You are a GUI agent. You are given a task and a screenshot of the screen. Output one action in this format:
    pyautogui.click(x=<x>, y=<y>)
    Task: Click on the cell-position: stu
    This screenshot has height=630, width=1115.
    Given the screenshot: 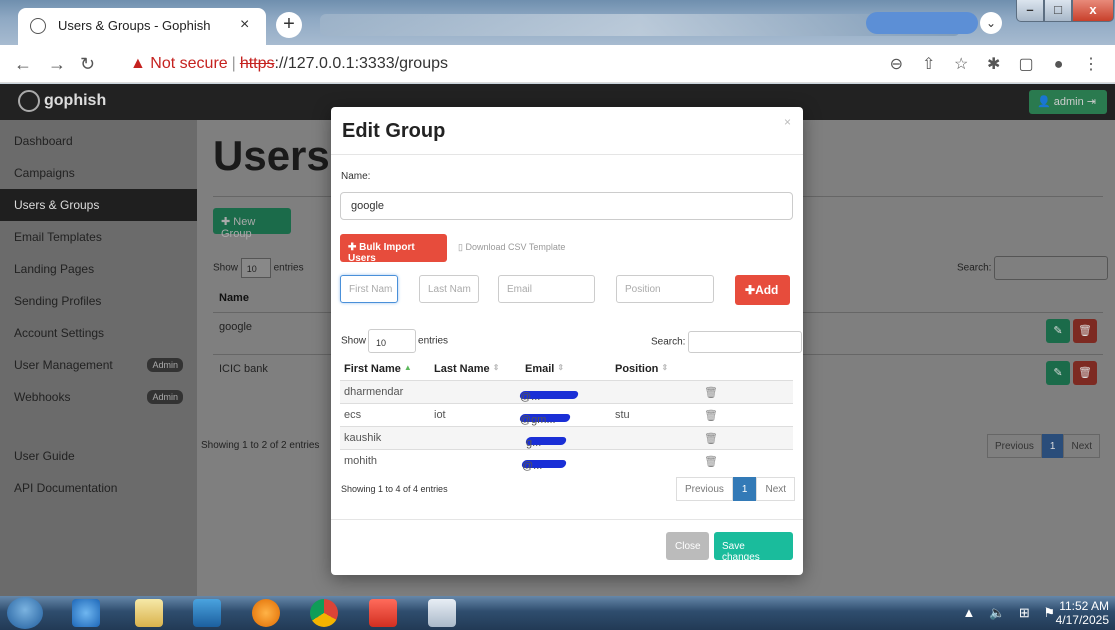 What is the action you would take?
    pyautogui.click(x=622, y=415)
    